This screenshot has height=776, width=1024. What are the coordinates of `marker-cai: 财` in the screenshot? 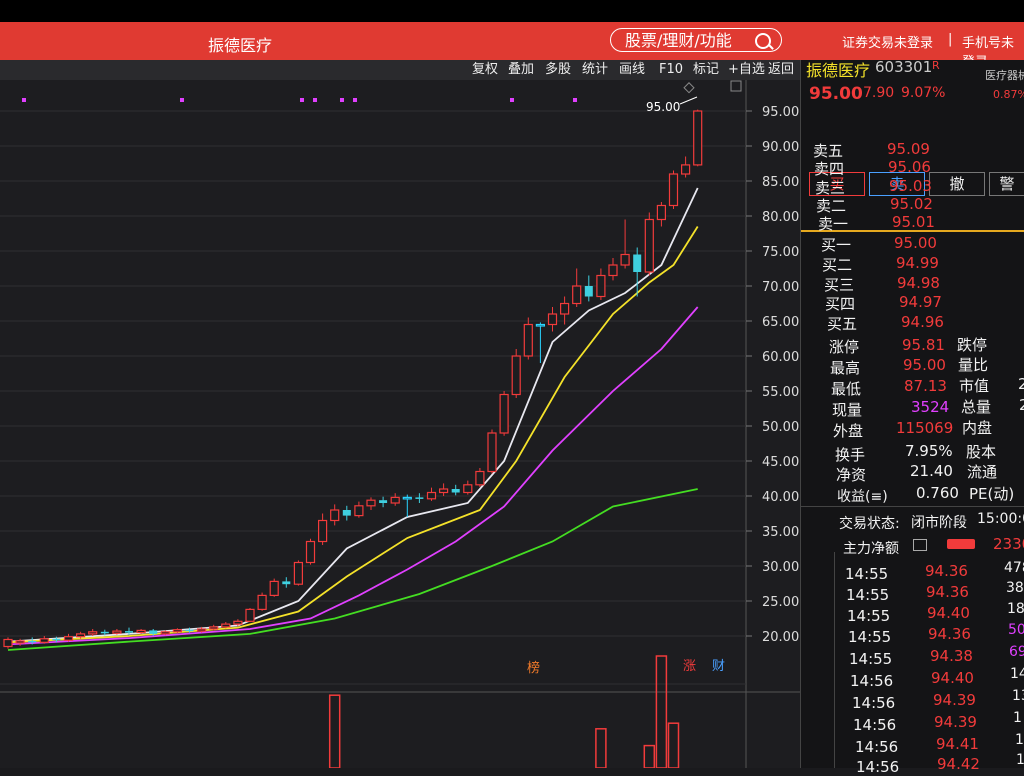 It's located at (718, 666).